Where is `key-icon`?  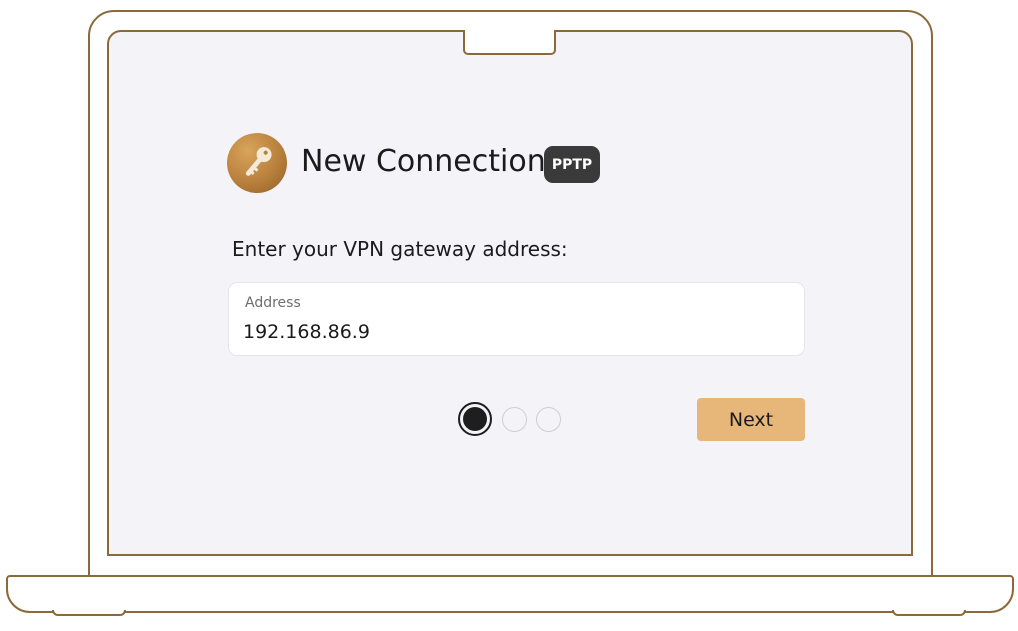 key-icon is located at coordinates (257, 163).